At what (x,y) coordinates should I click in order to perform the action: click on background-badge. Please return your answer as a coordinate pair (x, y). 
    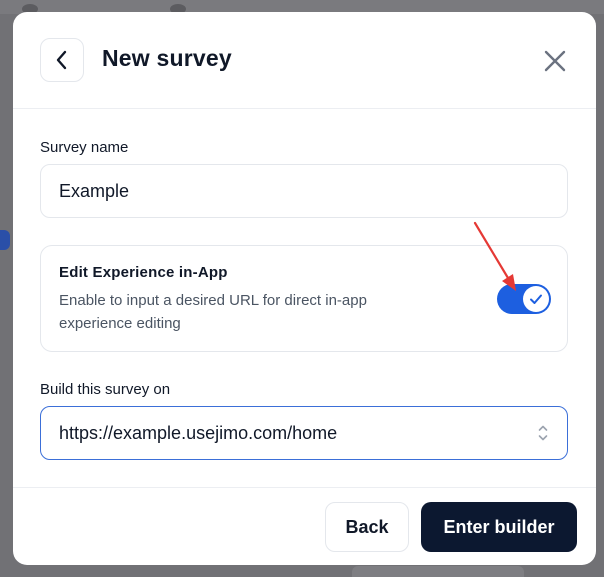
    Looking at the image, I should click on (5, 240).